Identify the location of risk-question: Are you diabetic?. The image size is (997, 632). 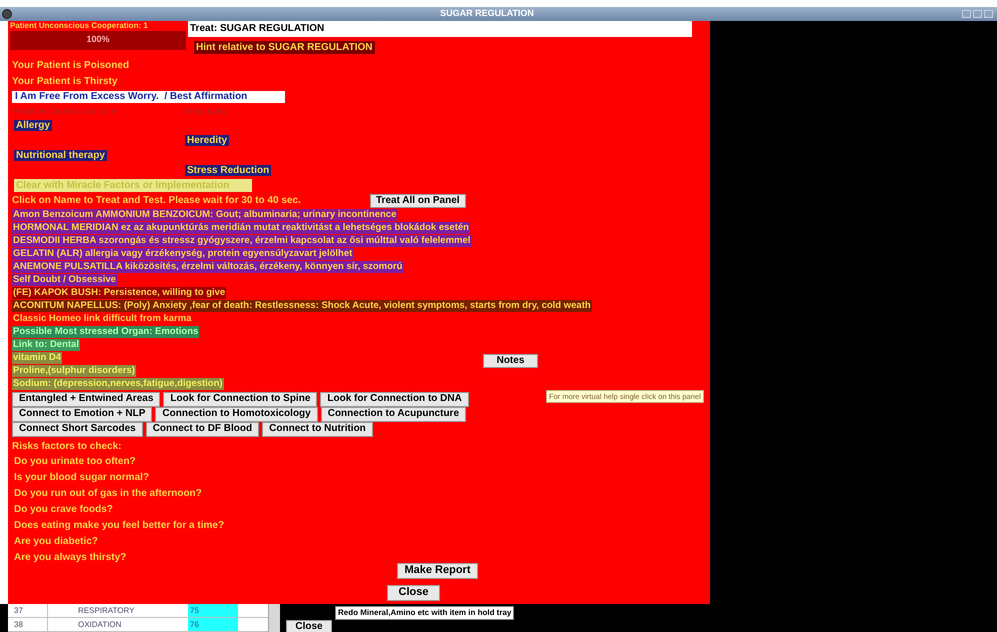
(56, 541).